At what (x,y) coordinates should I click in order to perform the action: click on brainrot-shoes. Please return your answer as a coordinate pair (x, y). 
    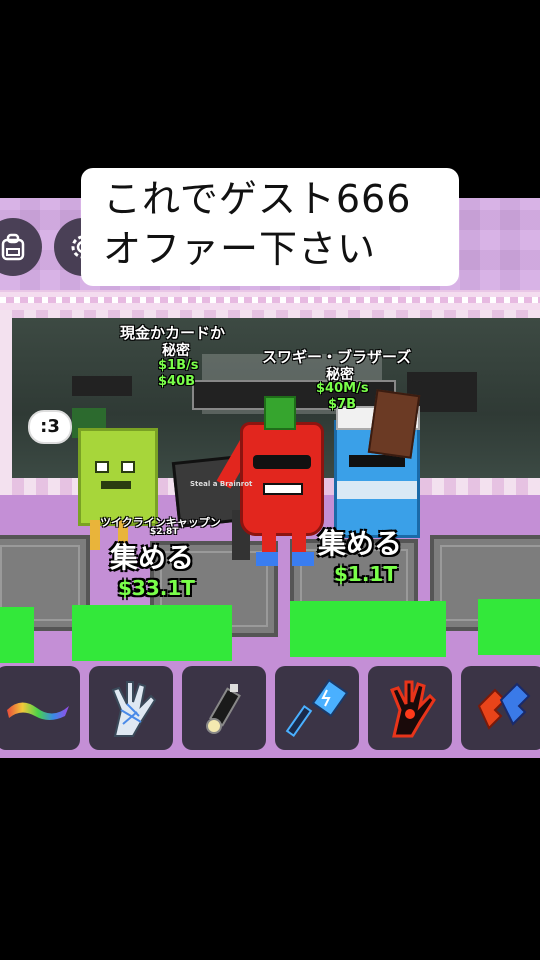
    Looking at the image, I should click on (286, 559).